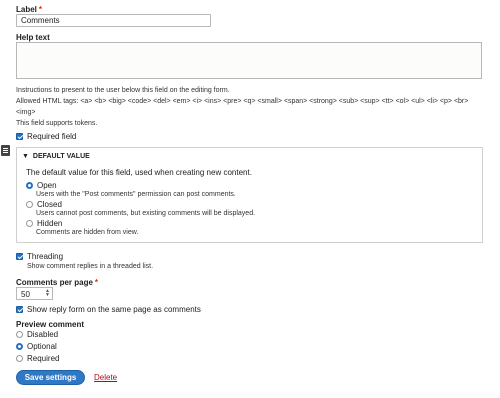  What do you see at coordinates (50, 324) in the screenshot?
I see `preview-comment-label: Preview comment` at bounding box center [50, 324].